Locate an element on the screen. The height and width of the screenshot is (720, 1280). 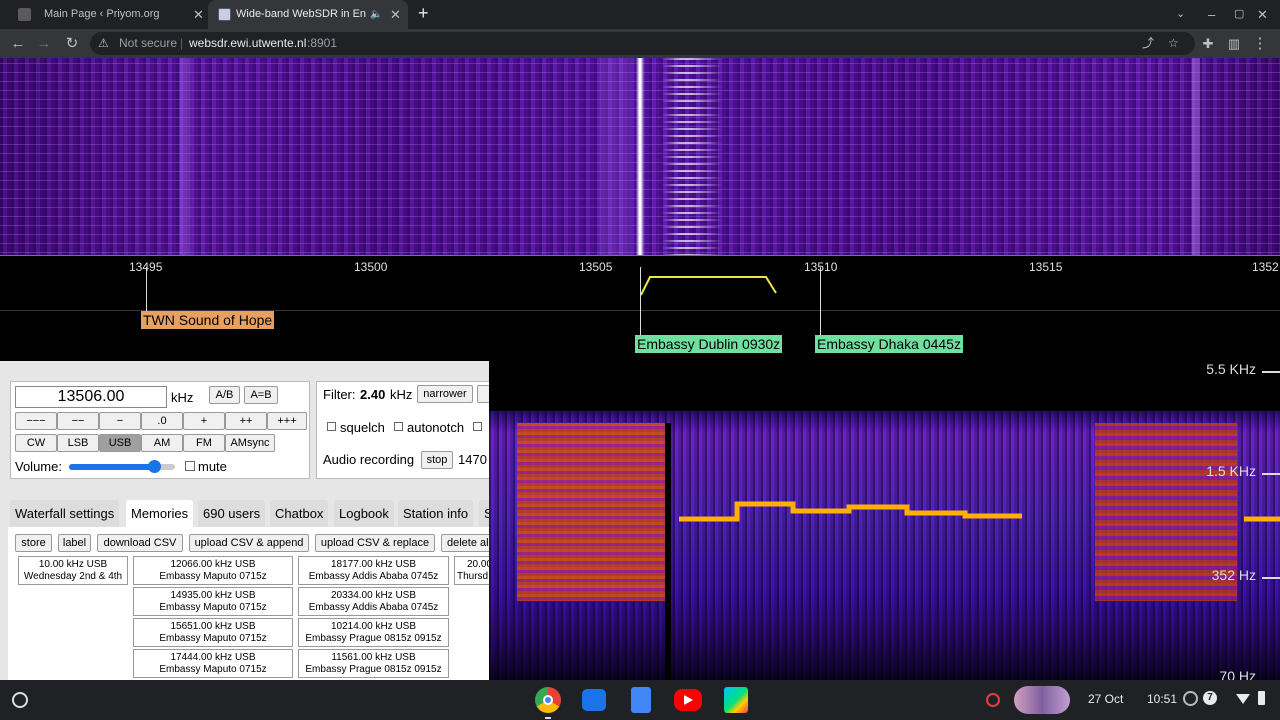
station-label-dublin: Embassy Dublin 0930z is located at coordinates (709, 344).